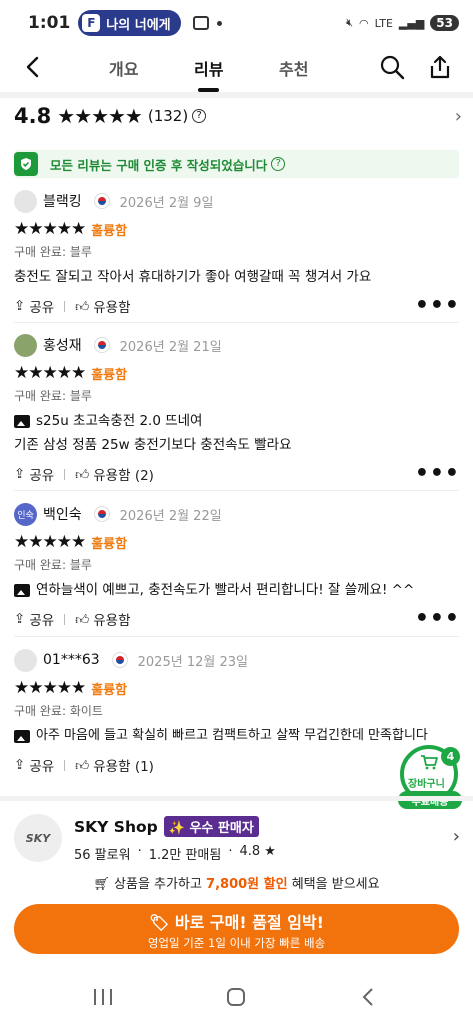  What do you see at coordinates (236, 929) in the screenshot?
I see `buy-now-button: 🏷︎ 바로 구매! 품절 임박! 영업일 기준 1일 이내 가장 빠른 배송` at bounding box center [236, 929].